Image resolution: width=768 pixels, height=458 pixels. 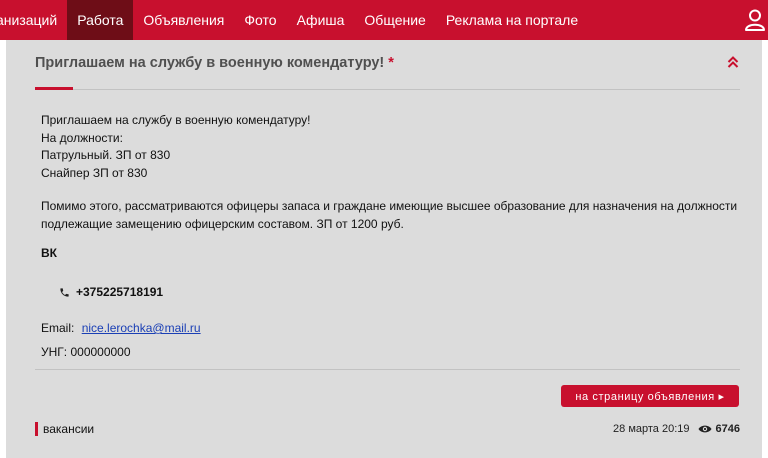 I want to click on nav-item-photo: Фото, so click(x=260, y=20).